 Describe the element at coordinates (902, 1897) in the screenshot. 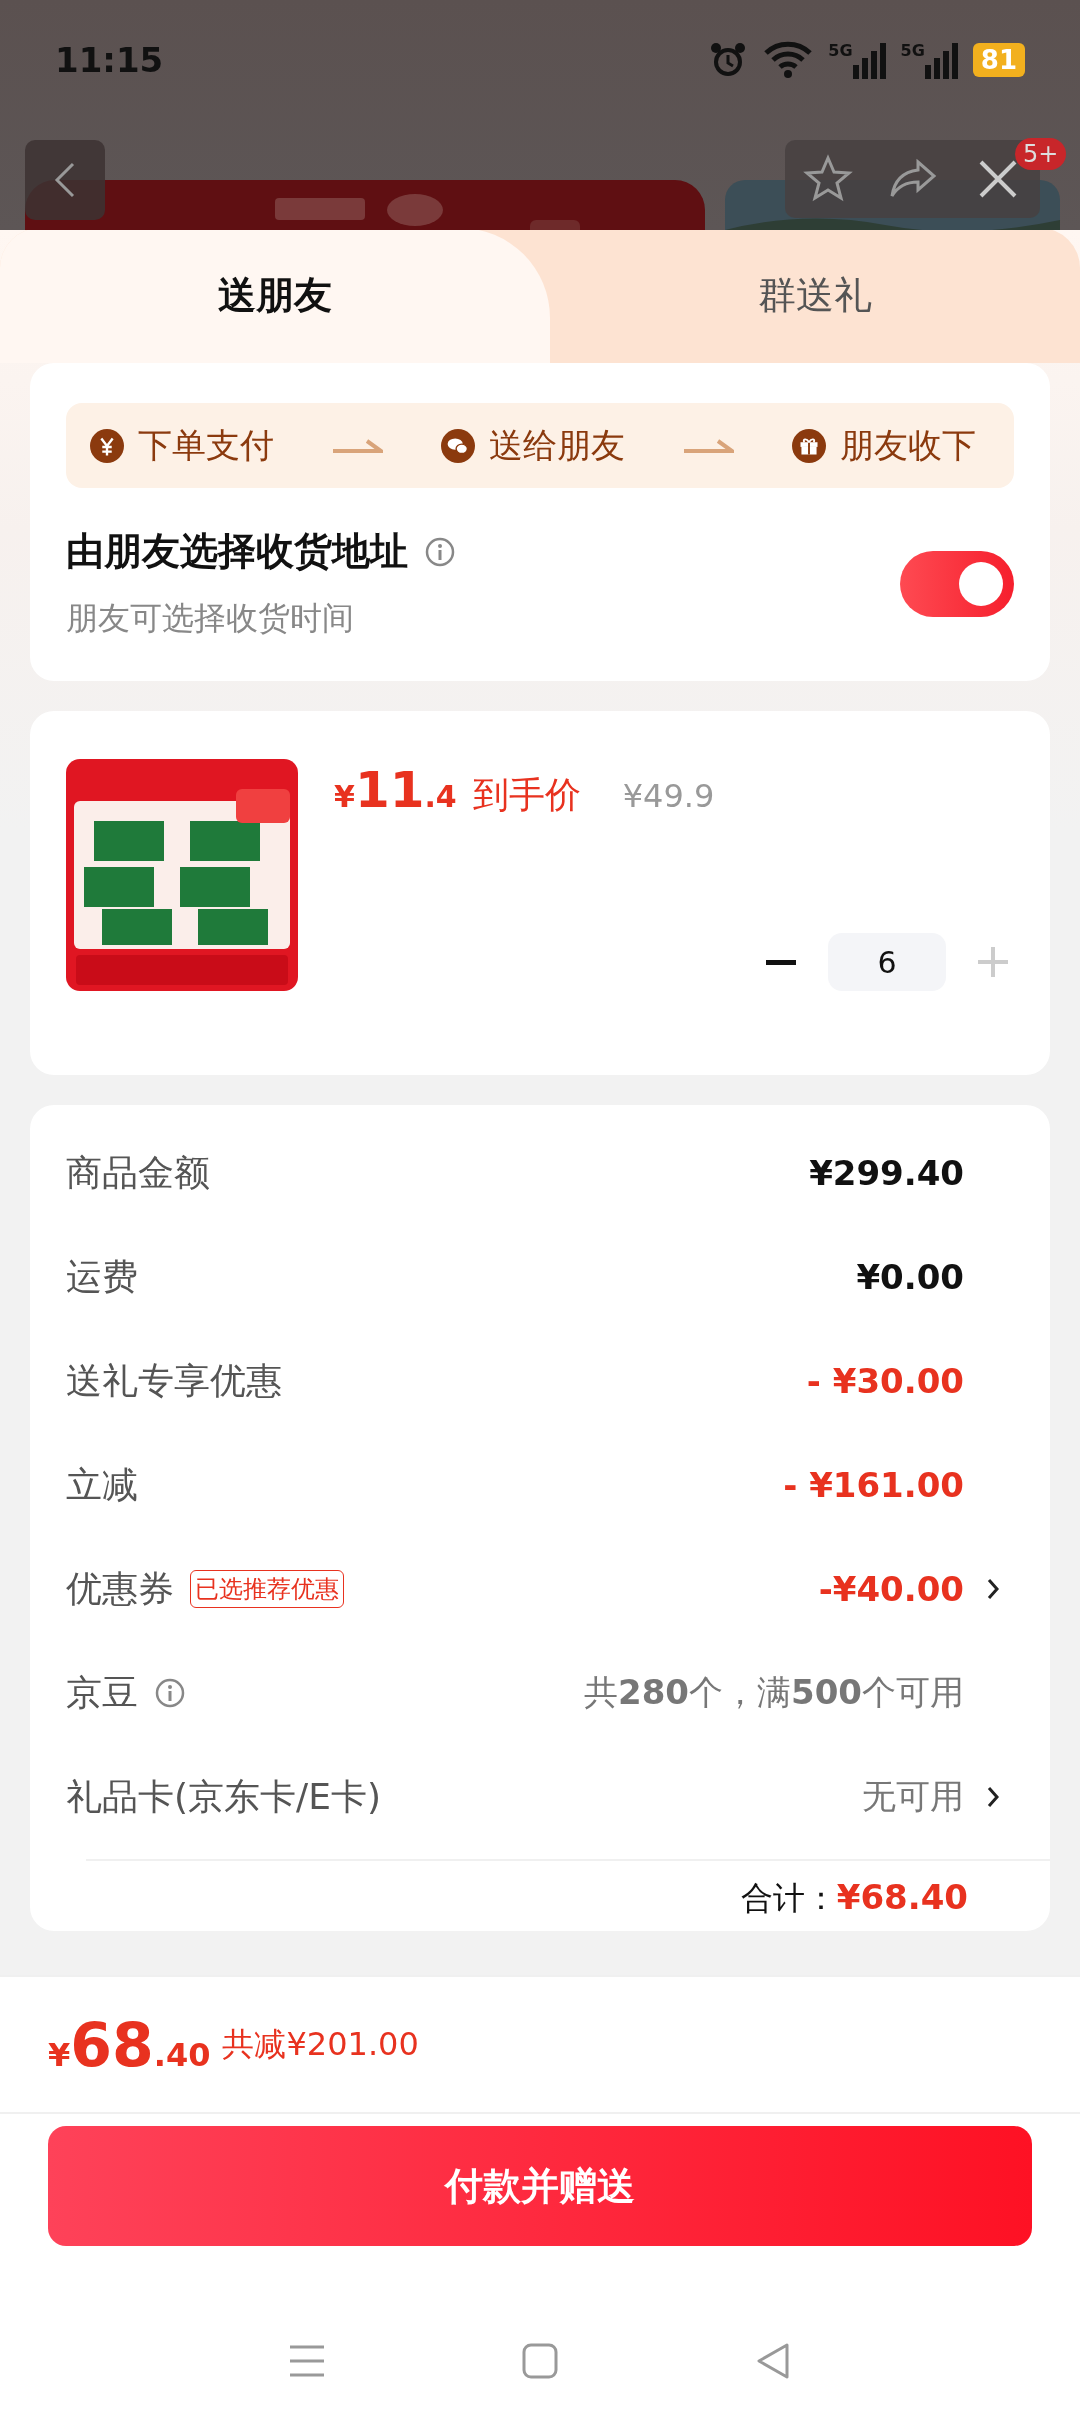

I see `total-value: ¥68.40` at that location.